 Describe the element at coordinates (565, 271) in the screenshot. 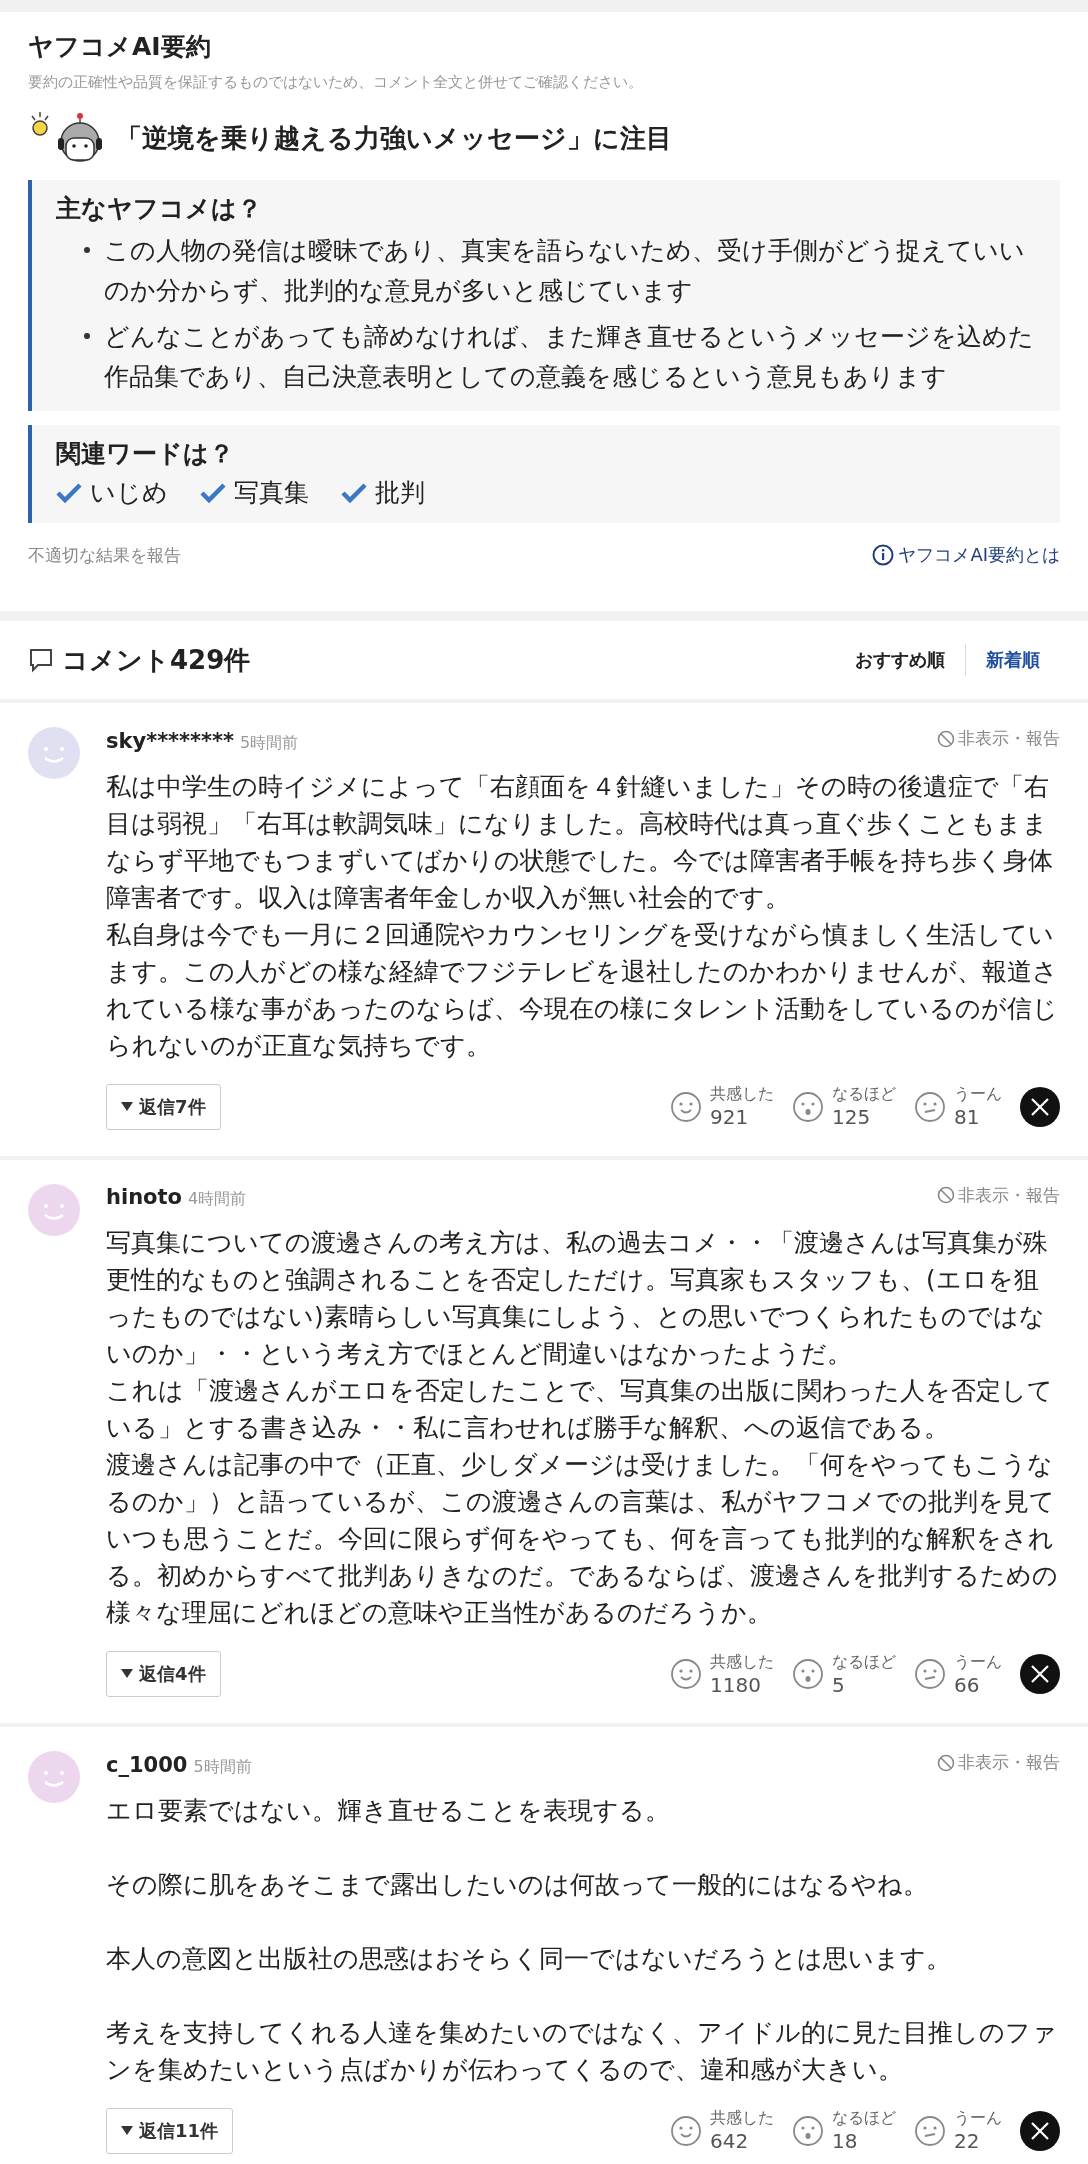

I see `bullet-text: この人物の発信は曖昧であり、真実を語らないため、受け手側がどう捉えていいのか分からず、批判的な意見が多いと感じています` at that location.